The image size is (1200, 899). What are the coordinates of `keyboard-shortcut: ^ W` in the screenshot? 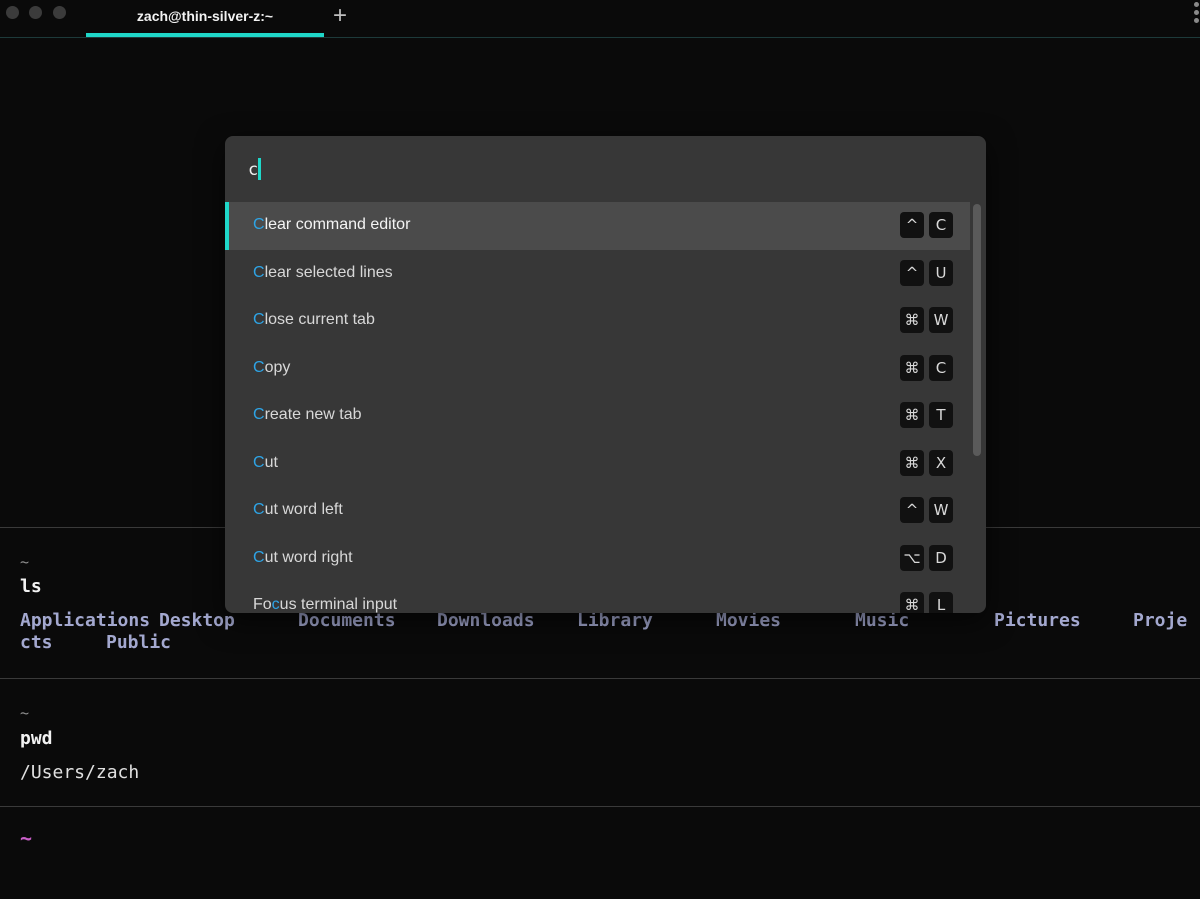 It's located at (926, 510).